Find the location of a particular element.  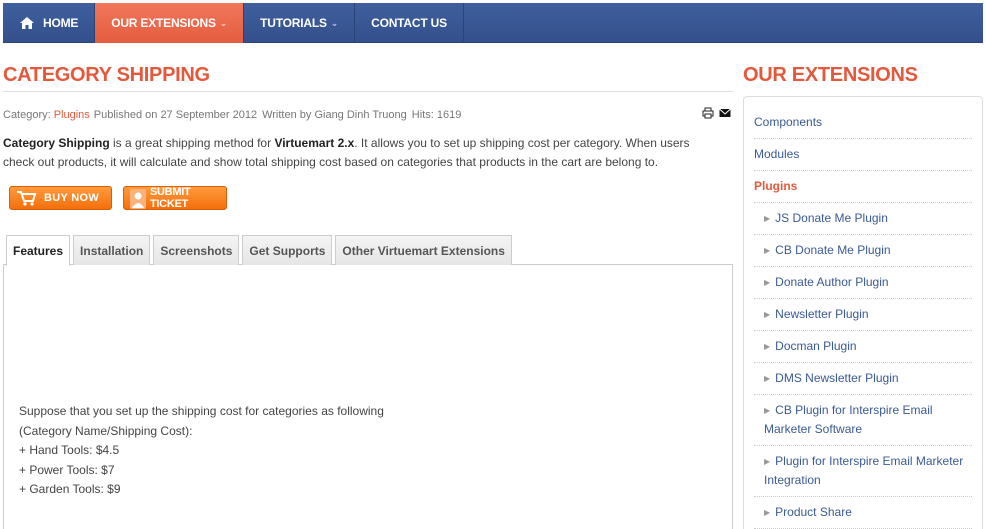

nav-our-extensions: OUR EXTENSIONS ⌄ is located at coordinates (170, 23).